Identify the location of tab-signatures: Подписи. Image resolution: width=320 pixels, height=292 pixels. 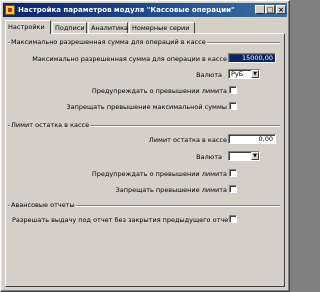
(69, 27).